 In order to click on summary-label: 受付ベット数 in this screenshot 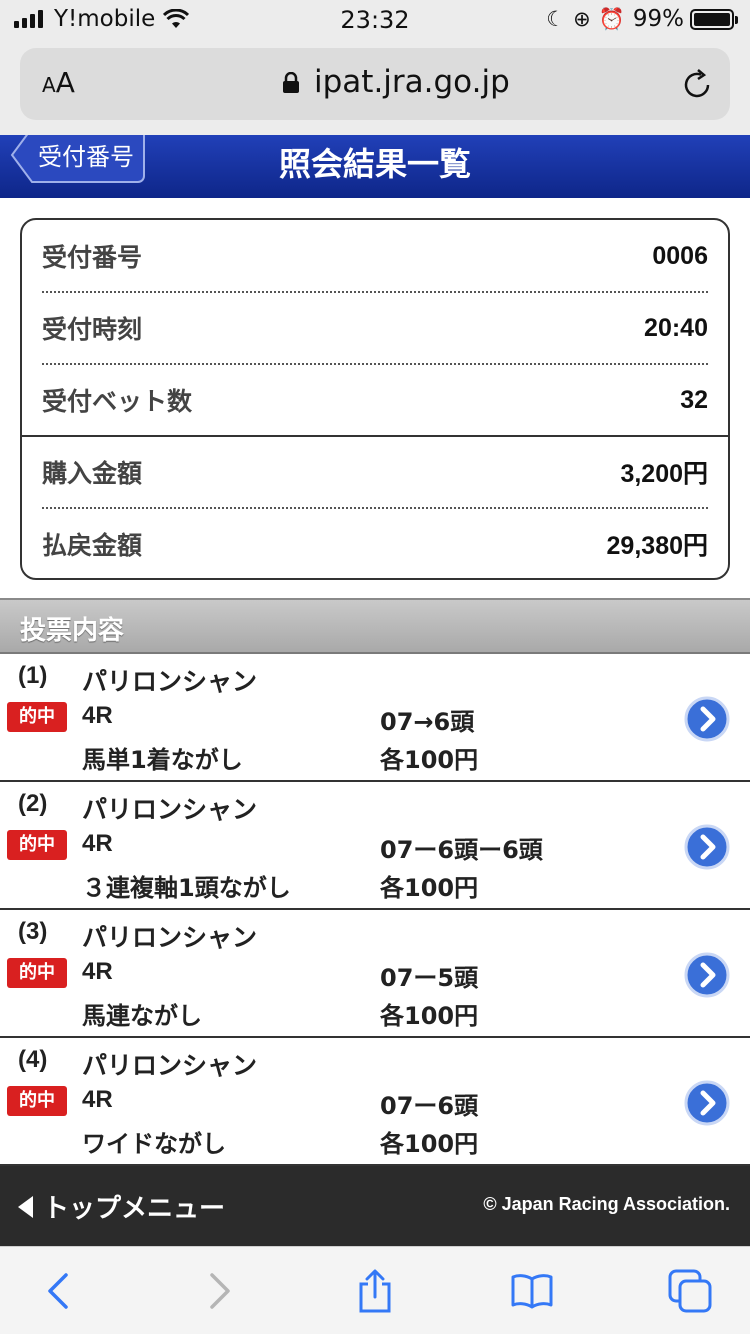, I will do `click(117, 401)`.